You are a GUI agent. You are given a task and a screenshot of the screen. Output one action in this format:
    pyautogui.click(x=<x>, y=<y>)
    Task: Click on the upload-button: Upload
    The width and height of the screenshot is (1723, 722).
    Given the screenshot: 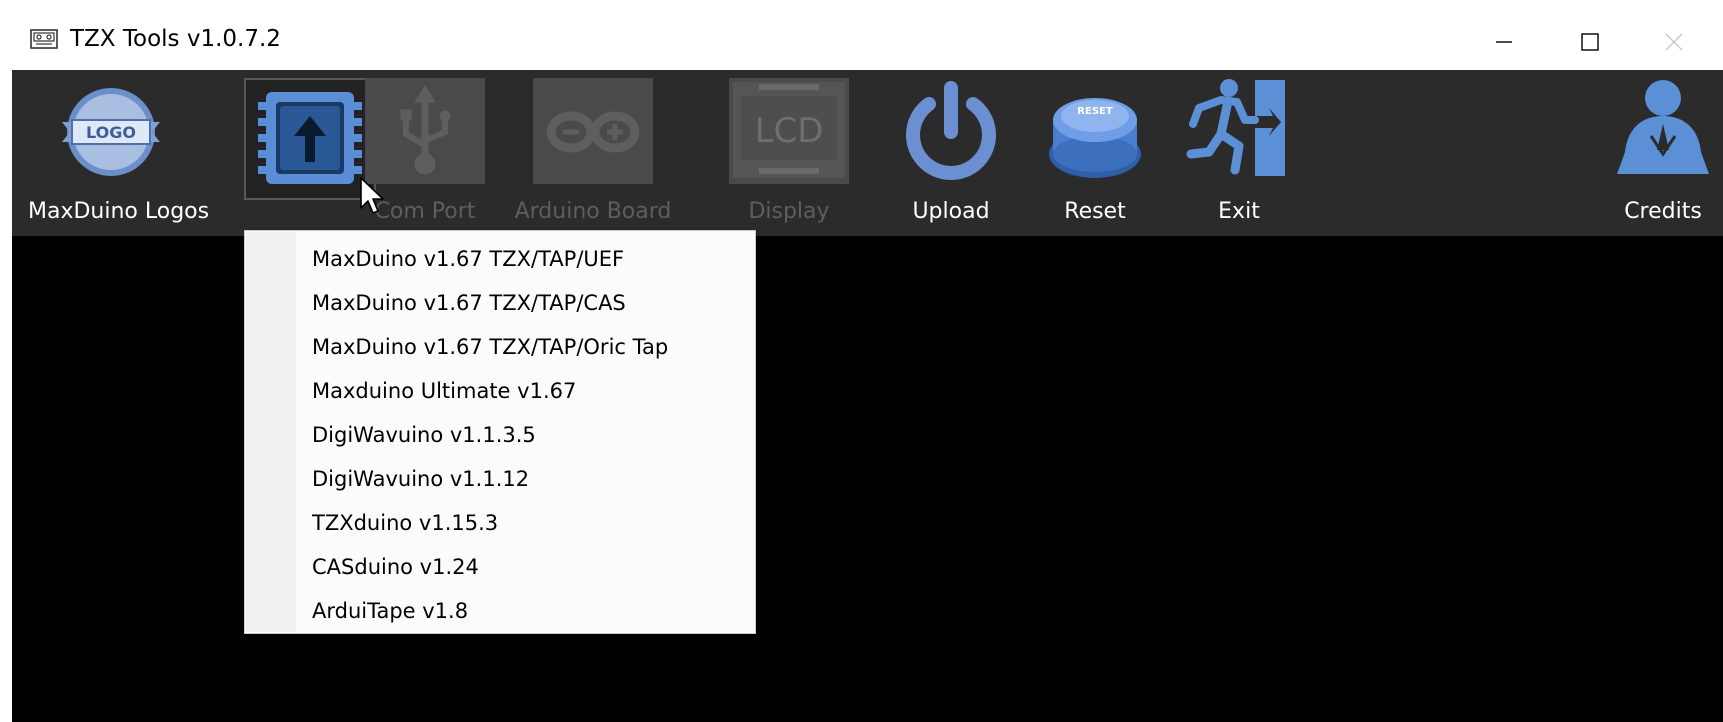 What is the action you would take?
    pyautogui.click(x=951, y=153)
    